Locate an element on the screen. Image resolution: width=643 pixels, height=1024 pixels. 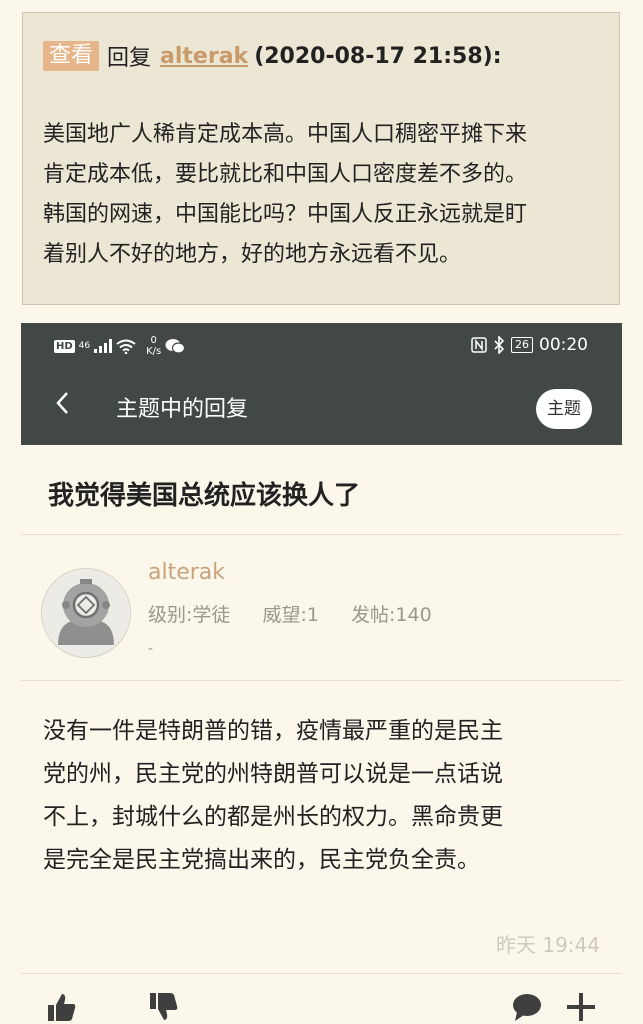
user-post-count: 发帖:140 is located at coordinates (391, 615).